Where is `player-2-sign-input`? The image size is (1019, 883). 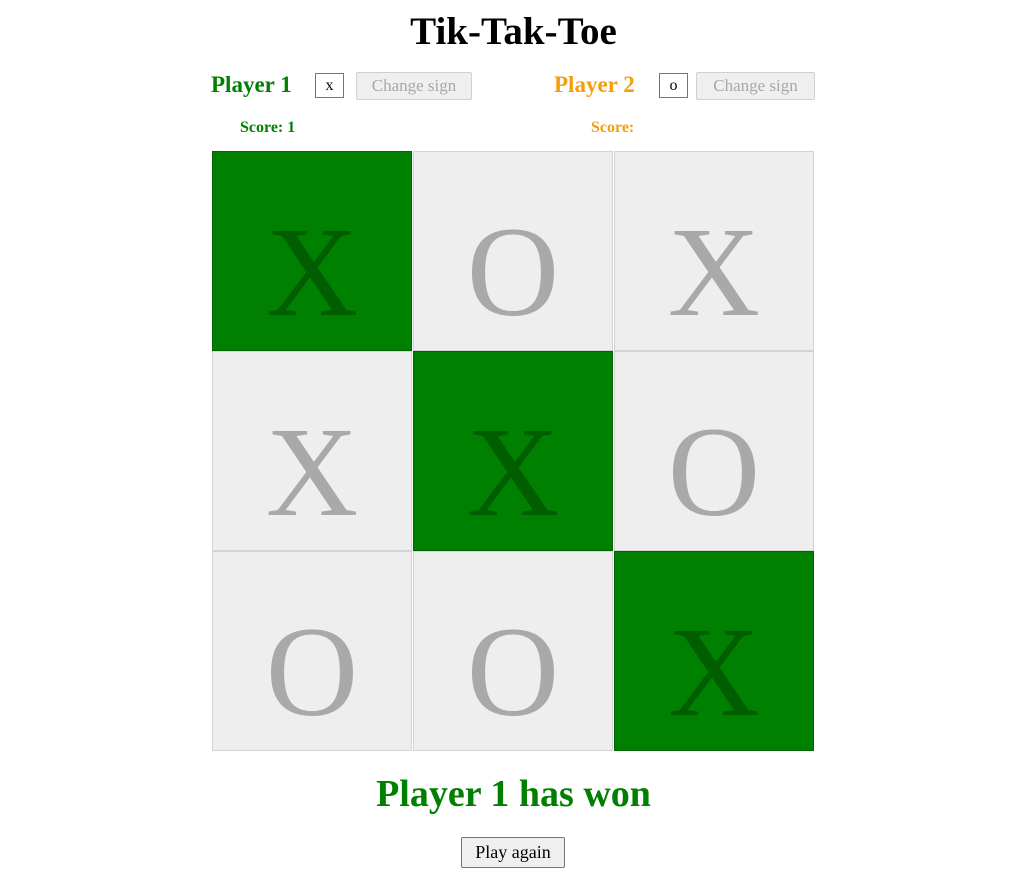
player-2-sign-input is located at coordinates (673, 85).